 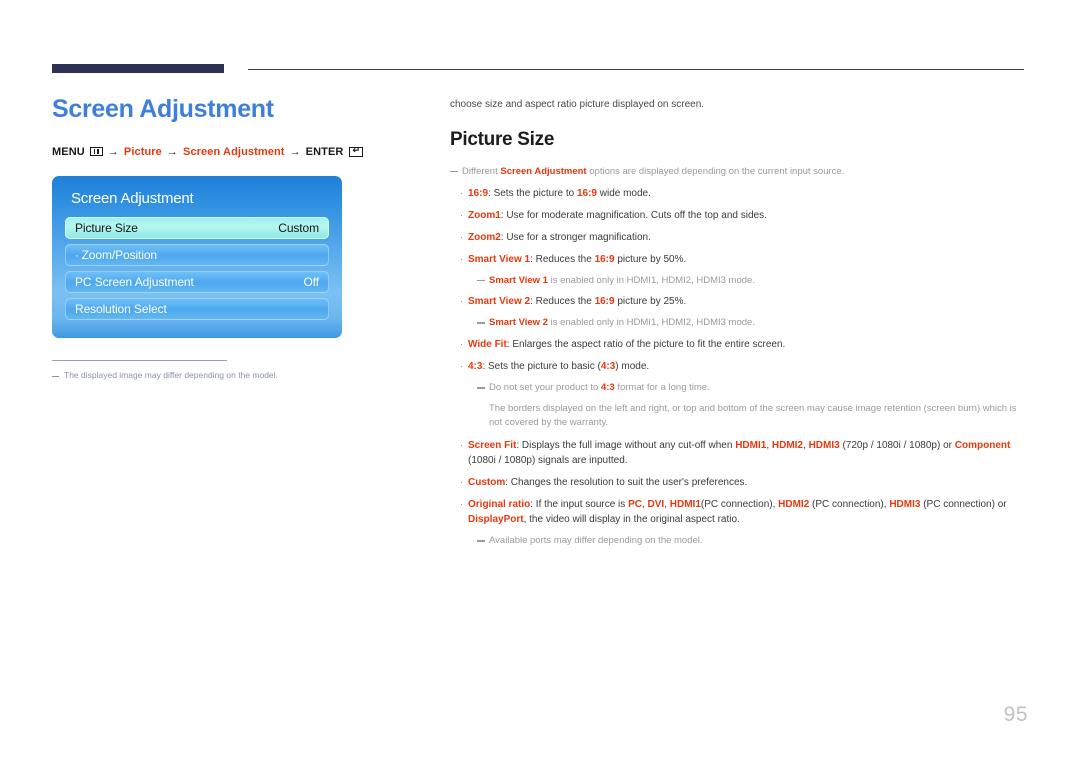 What do you see at coordinates (579, 505) in the screenshot?
I see `list-item-body-pre: : If the input source is` at bounding box center [579, 505].